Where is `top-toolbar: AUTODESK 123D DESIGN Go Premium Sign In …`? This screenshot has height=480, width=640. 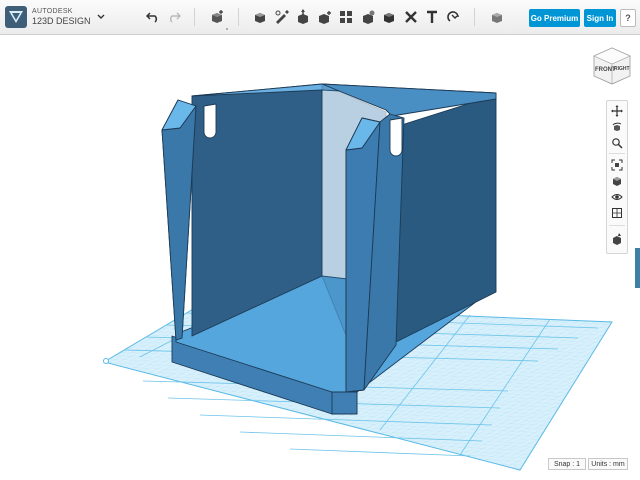
top-toolbar: AUTODESK 123D DESIGN Go Premium Sign In … is located at coordinates (320, 17).